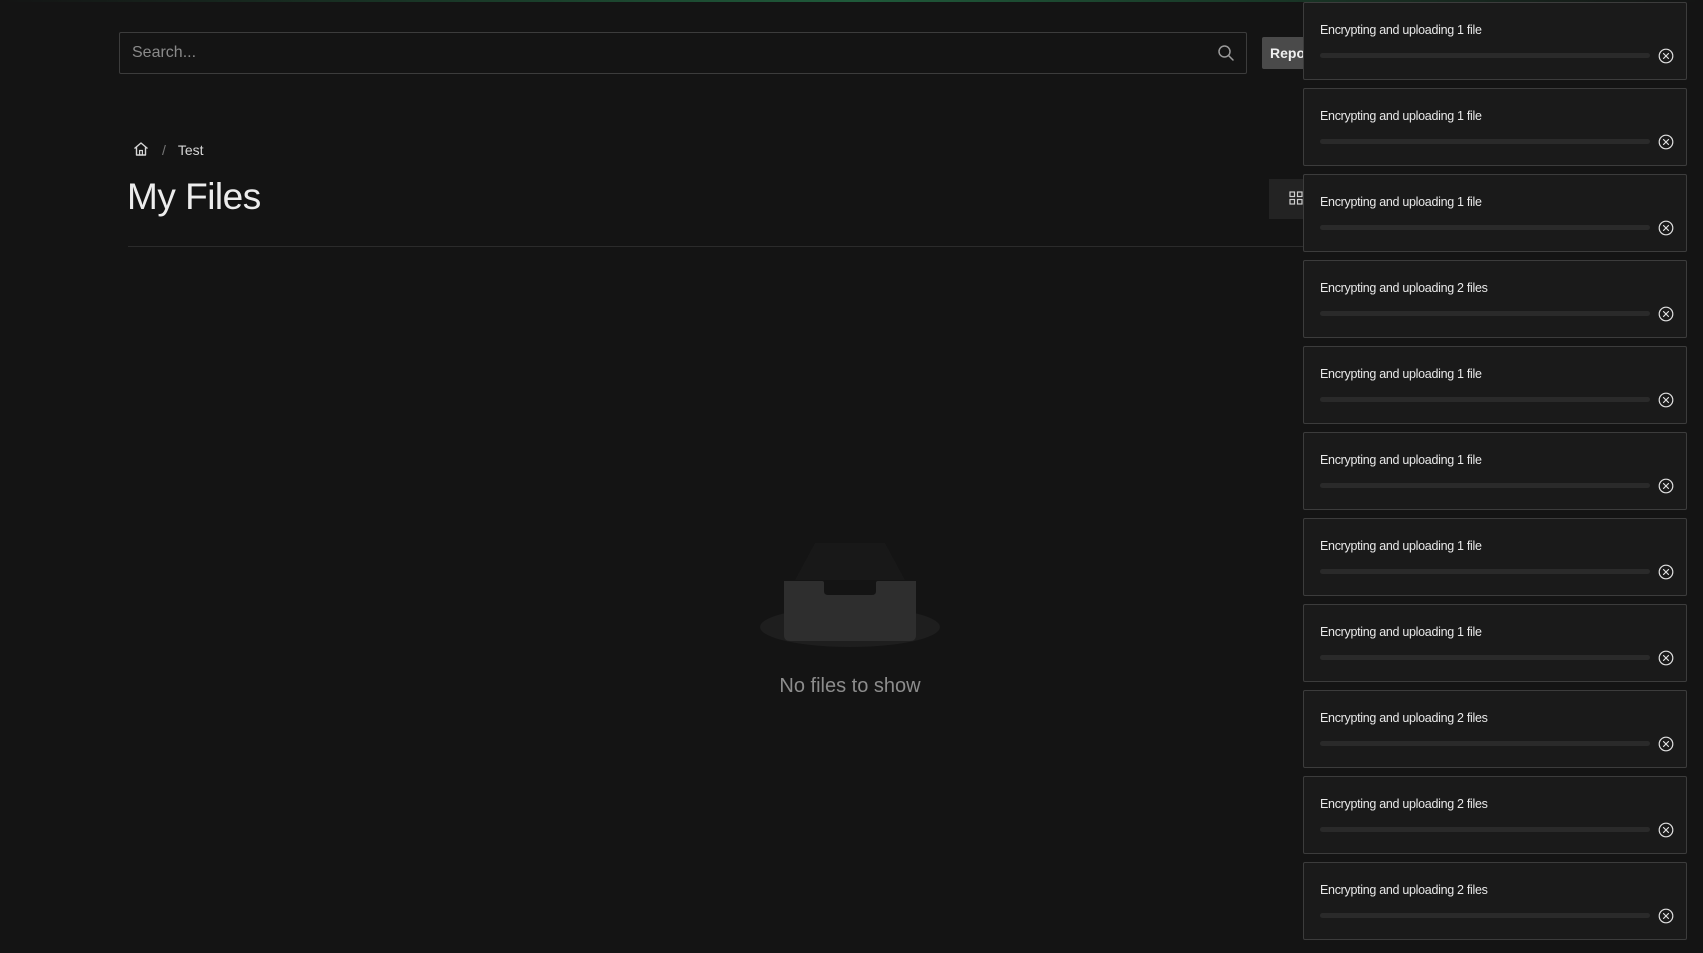 This screenshot has width=1703, height=953. I want to click on breadcrumb: / Test, so click(168, 150).